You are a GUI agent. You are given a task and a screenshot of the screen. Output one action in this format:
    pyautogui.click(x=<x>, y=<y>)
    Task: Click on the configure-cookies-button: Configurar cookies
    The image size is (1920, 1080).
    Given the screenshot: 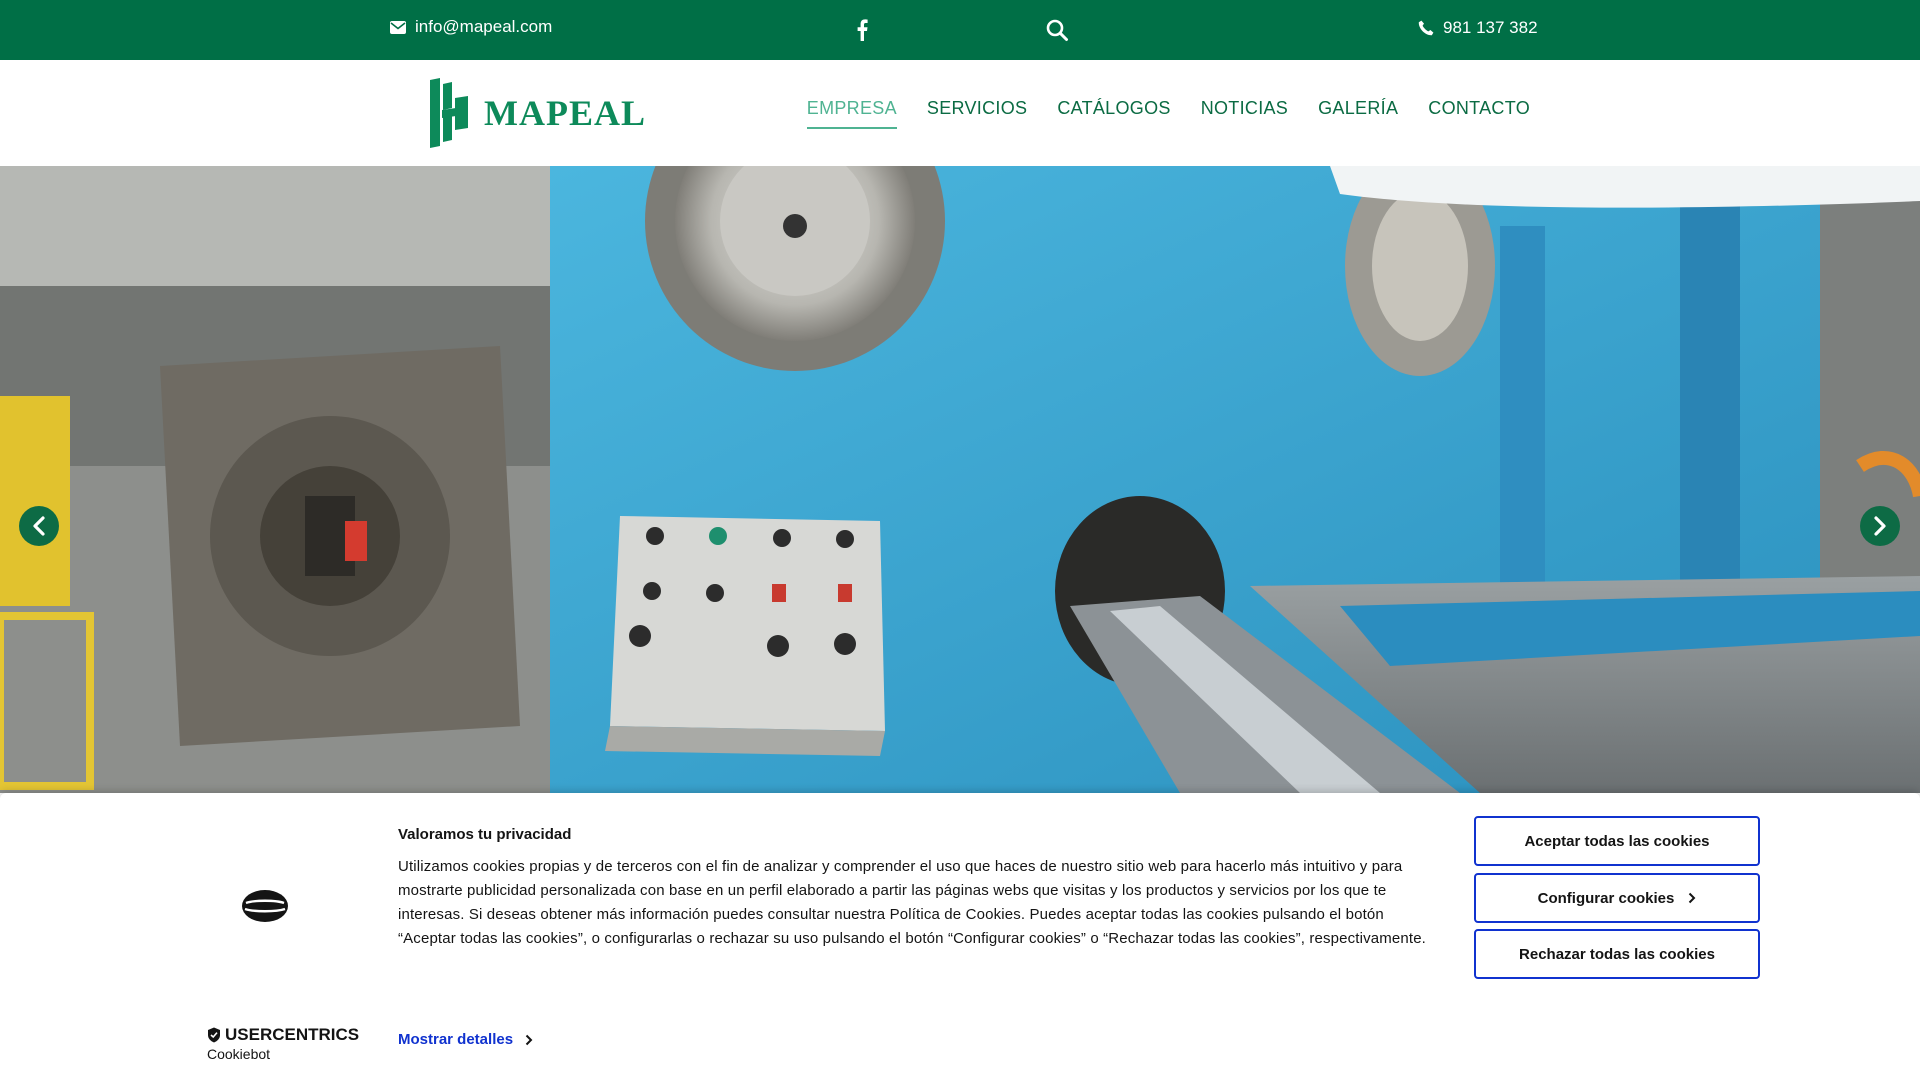 What is the action you would take?
    pyautogui.click(x=1617, y=898)
    